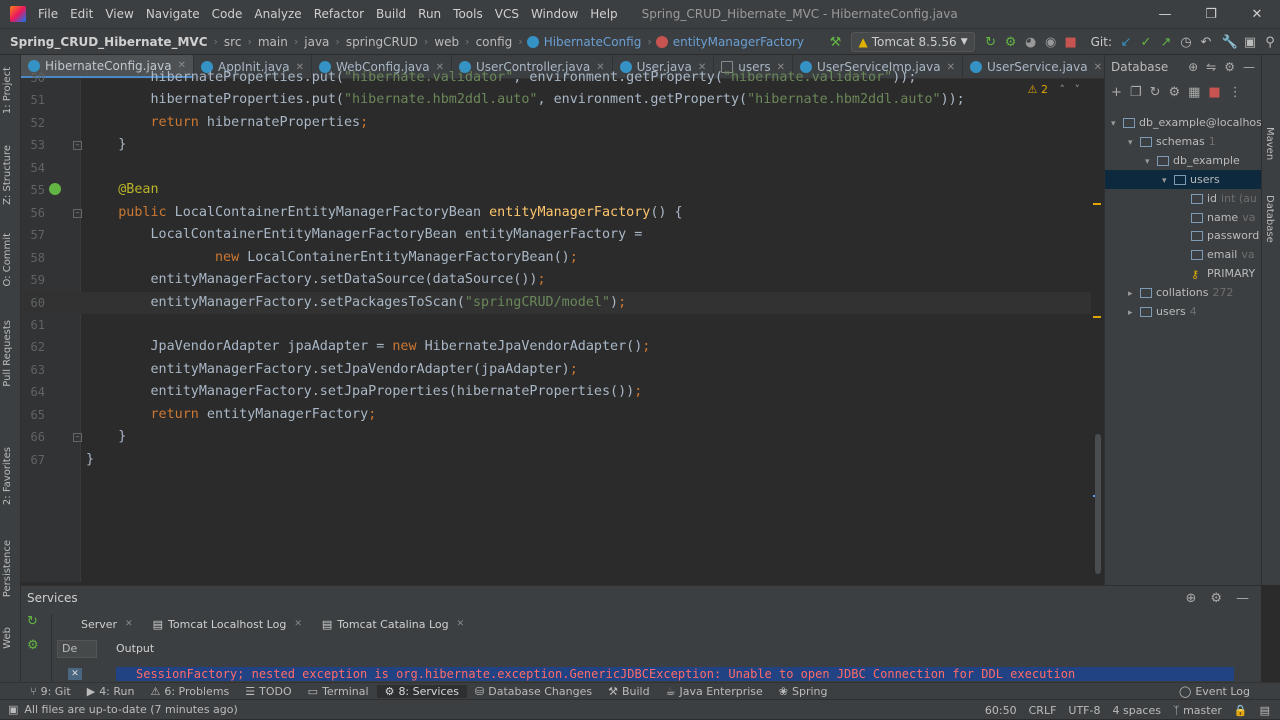 Image resolution: width=1280 pixels, height=720 pixels. What do you see at coordinates (1193, 67) in the screenshot?
I see `globe-icon: ⊕` at bounding box center [1193, 67].